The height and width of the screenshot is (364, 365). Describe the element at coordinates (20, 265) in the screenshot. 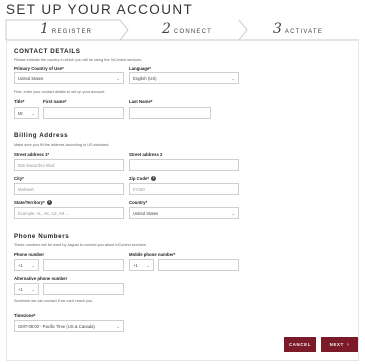

I see `phone-country-code-value: +1` at that location.